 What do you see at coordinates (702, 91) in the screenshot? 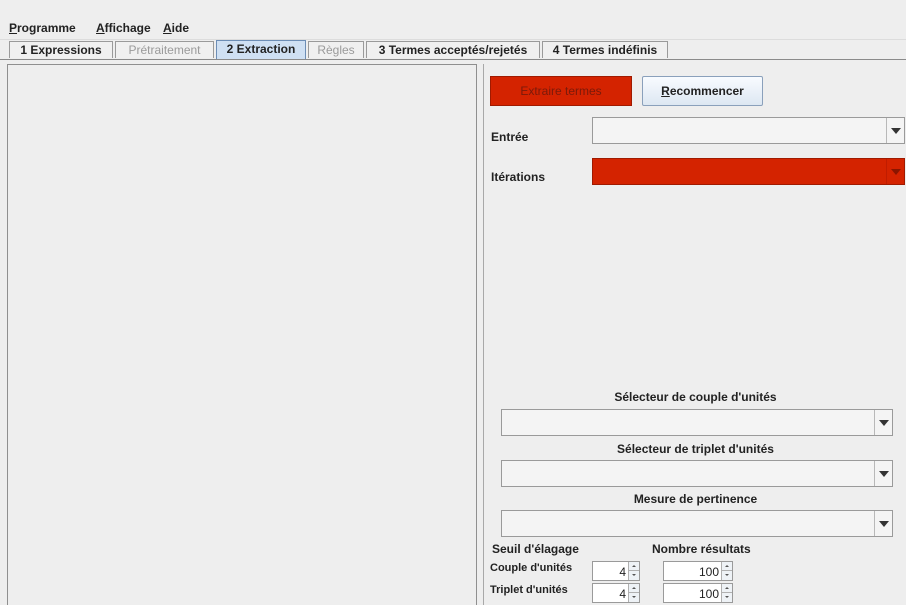
I see `restart-button: Recommencer` at bounding box center [702, 91].